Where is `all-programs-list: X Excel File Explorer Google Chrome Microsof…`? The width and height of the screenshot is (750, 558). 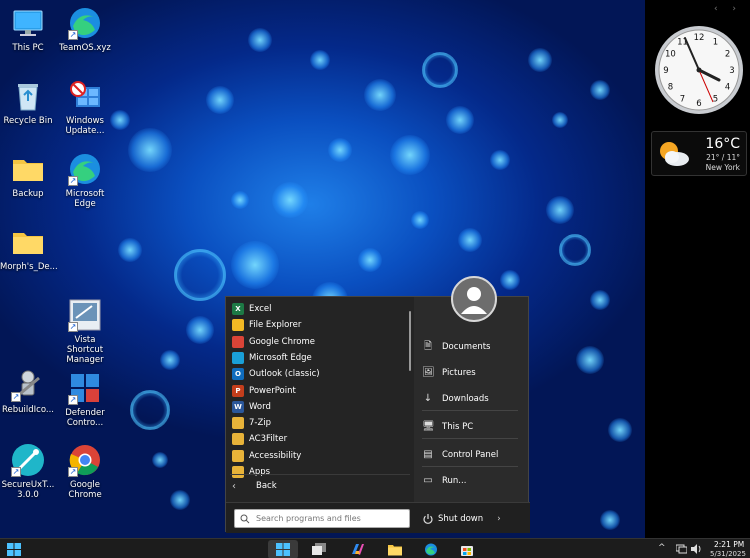
all-programs-list: X Excel File Explorer Google Chrome Microsof… is located at coordinates (320, 399).